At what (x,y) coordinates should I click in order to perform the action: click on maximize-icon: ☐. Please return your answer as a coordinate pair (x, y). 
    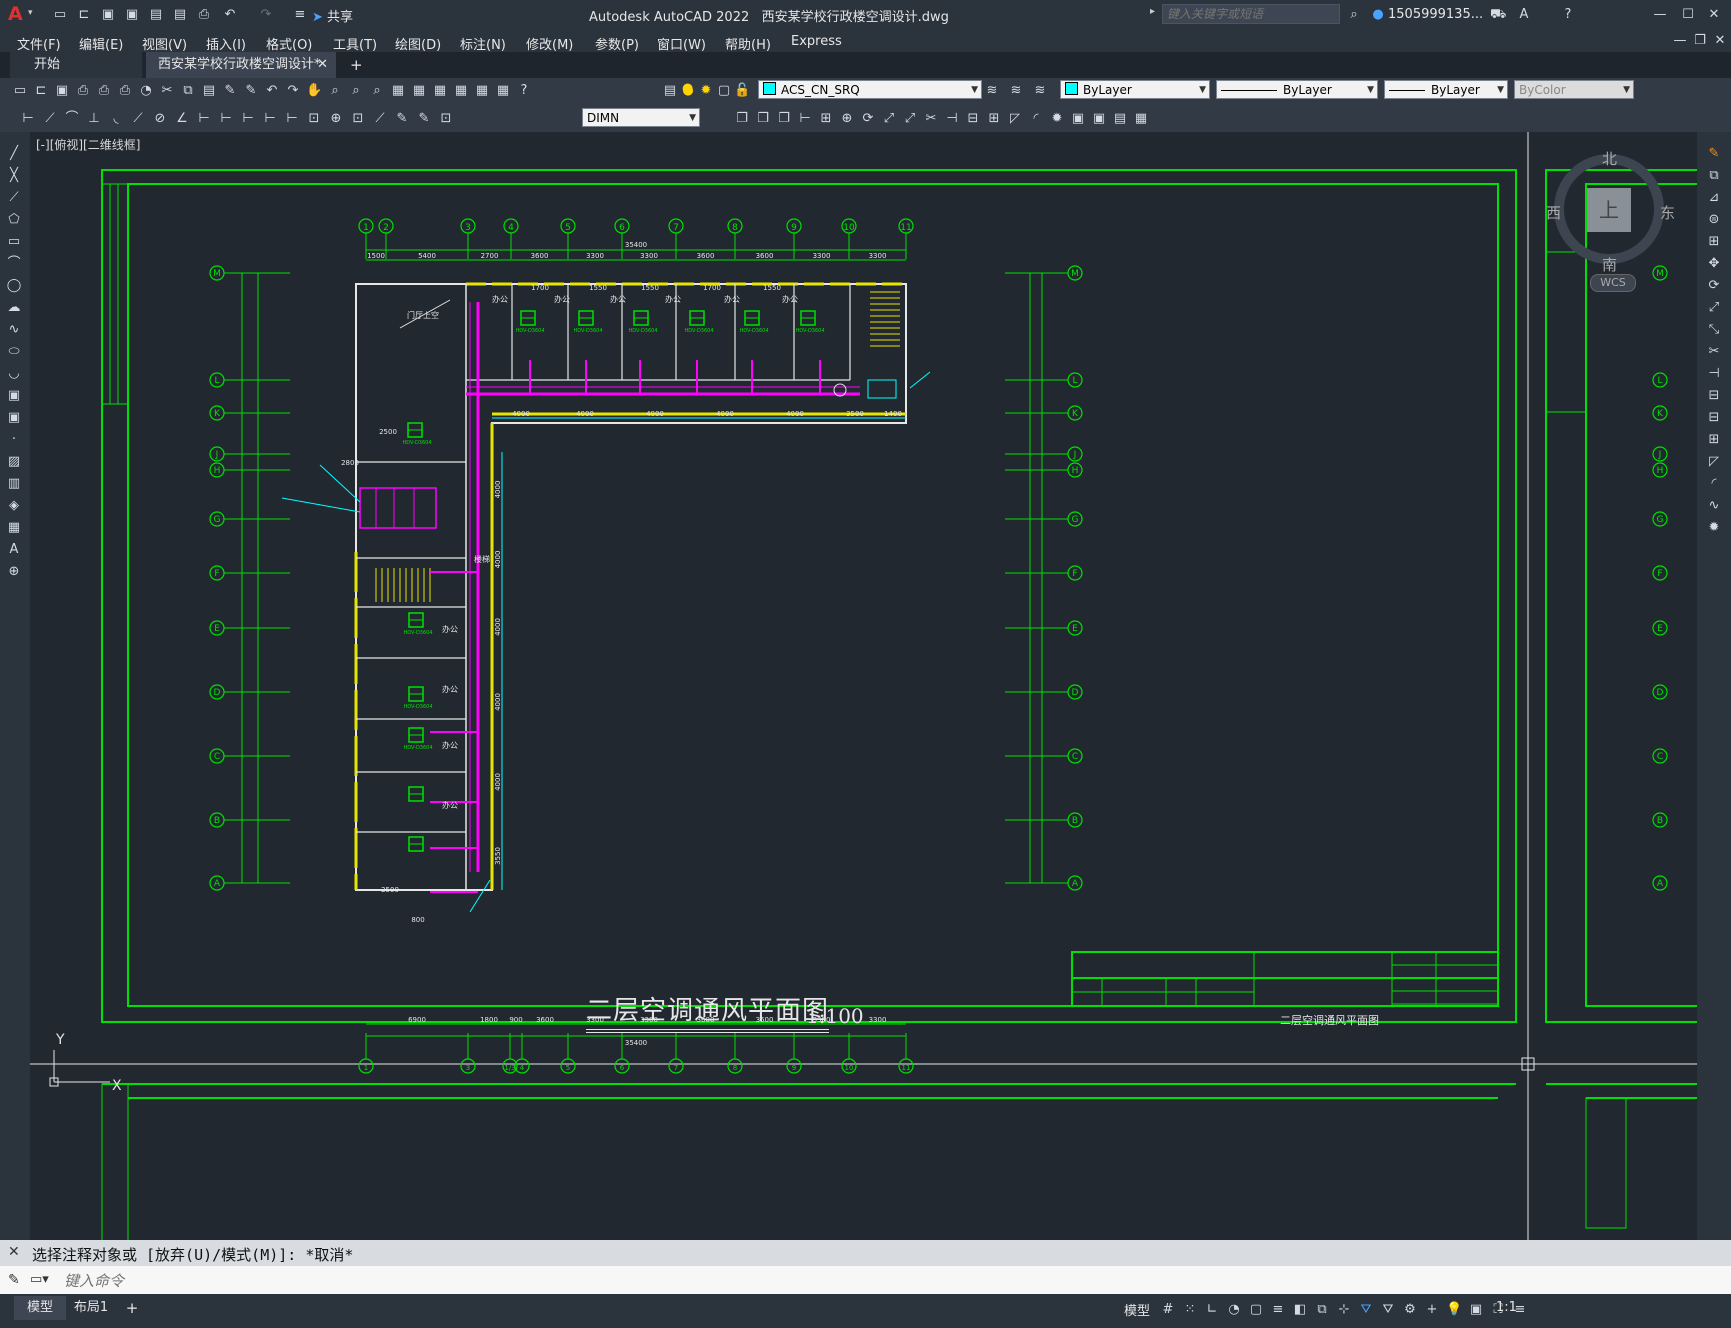
    Looking at the image, I should click on (1688, 15).